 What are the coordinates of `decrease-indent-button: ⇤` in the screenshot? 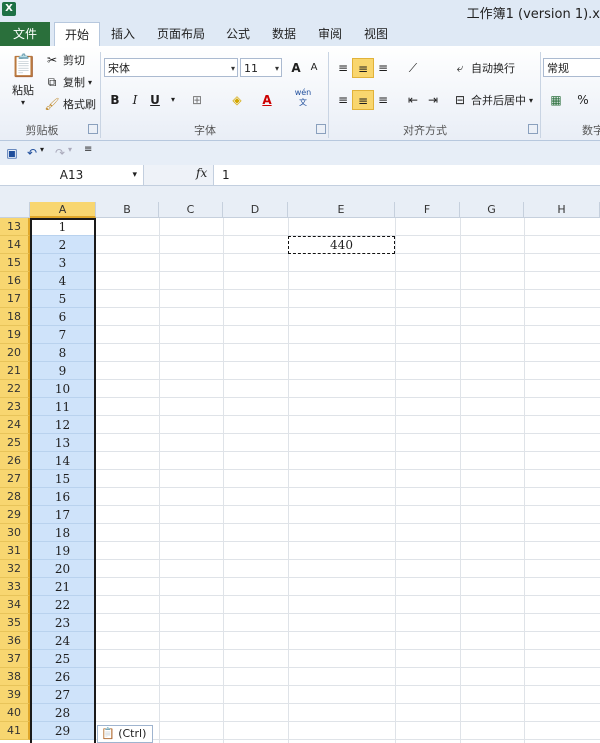 It's located at (413, 100).